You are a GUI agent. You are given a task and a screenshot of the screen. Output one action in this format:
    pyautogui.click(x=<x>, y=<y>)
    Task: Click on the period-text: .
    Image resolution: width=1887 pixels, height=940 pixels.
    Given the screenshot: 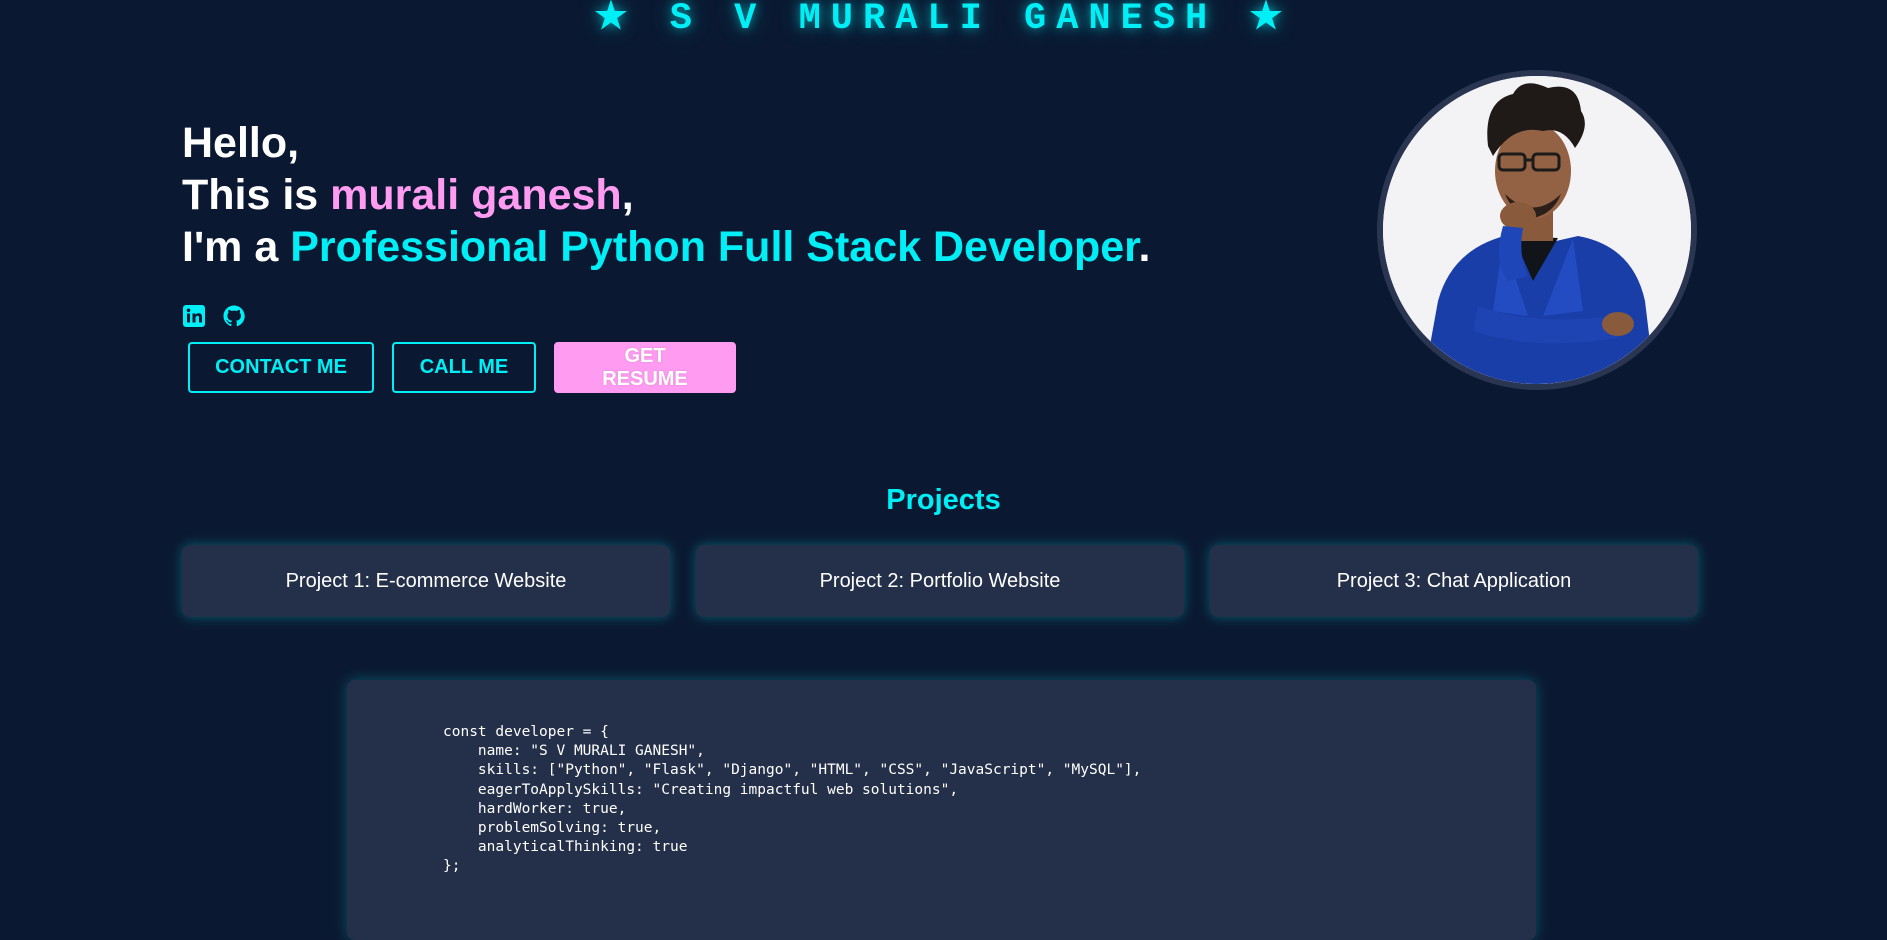 What is the action you would take?
    pyautogui.click(x=1144, y=247)
    